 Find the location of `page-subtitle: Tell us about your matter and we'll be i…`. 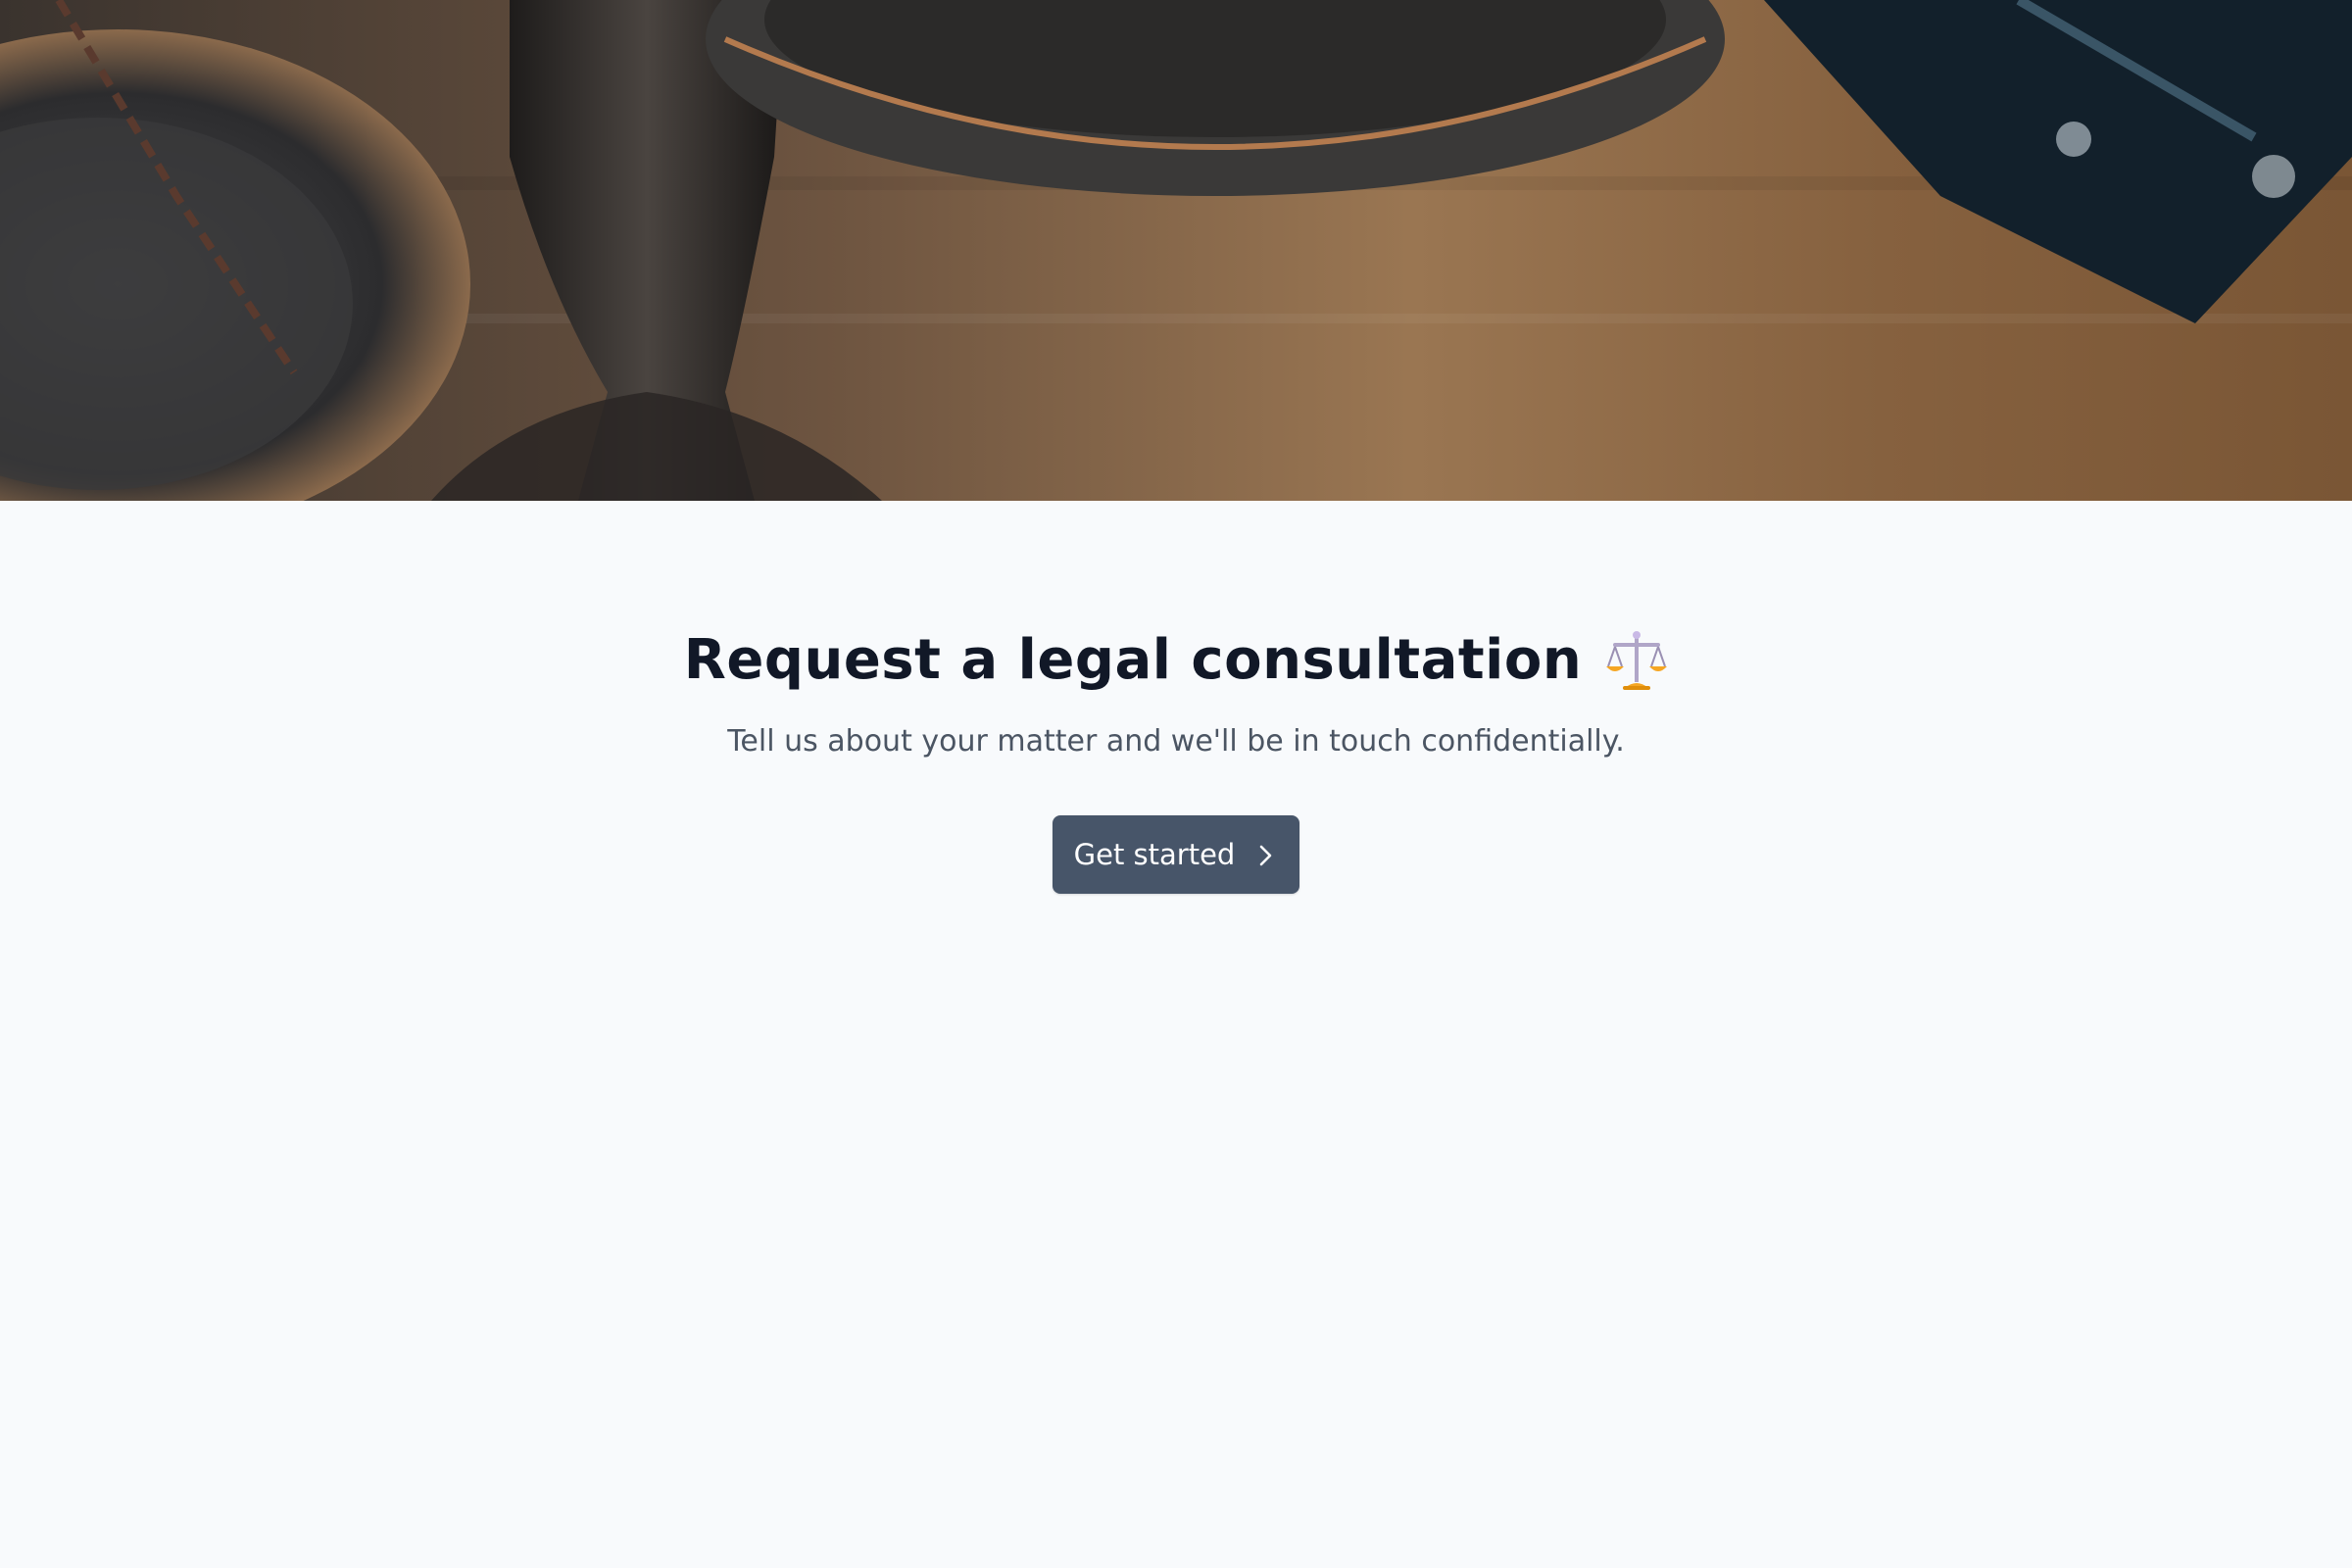

page-subtitle: Tell us about your matter and we'll be i… is located at coordinates (1176, 741).